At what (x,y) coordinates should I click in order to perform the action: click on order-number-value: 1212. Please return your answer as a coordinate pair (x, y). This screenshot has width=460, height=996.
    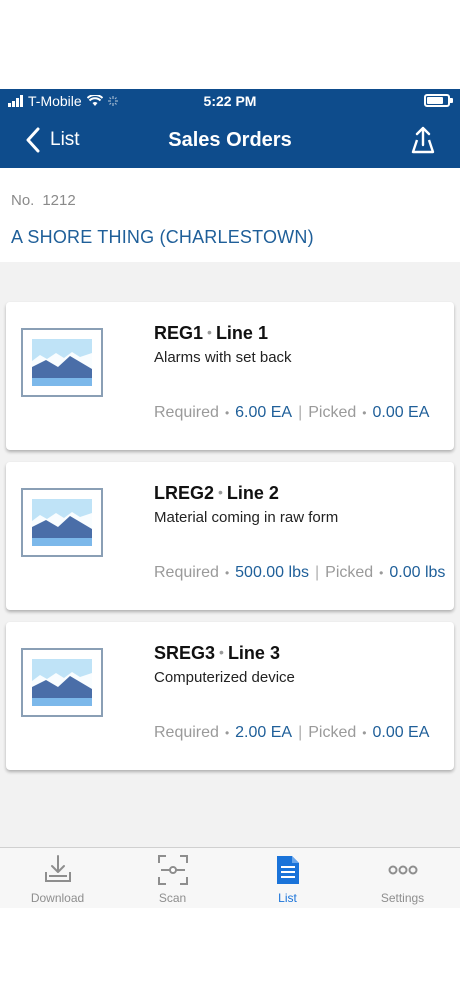
    Looking at the image, I should click on (59, 200).